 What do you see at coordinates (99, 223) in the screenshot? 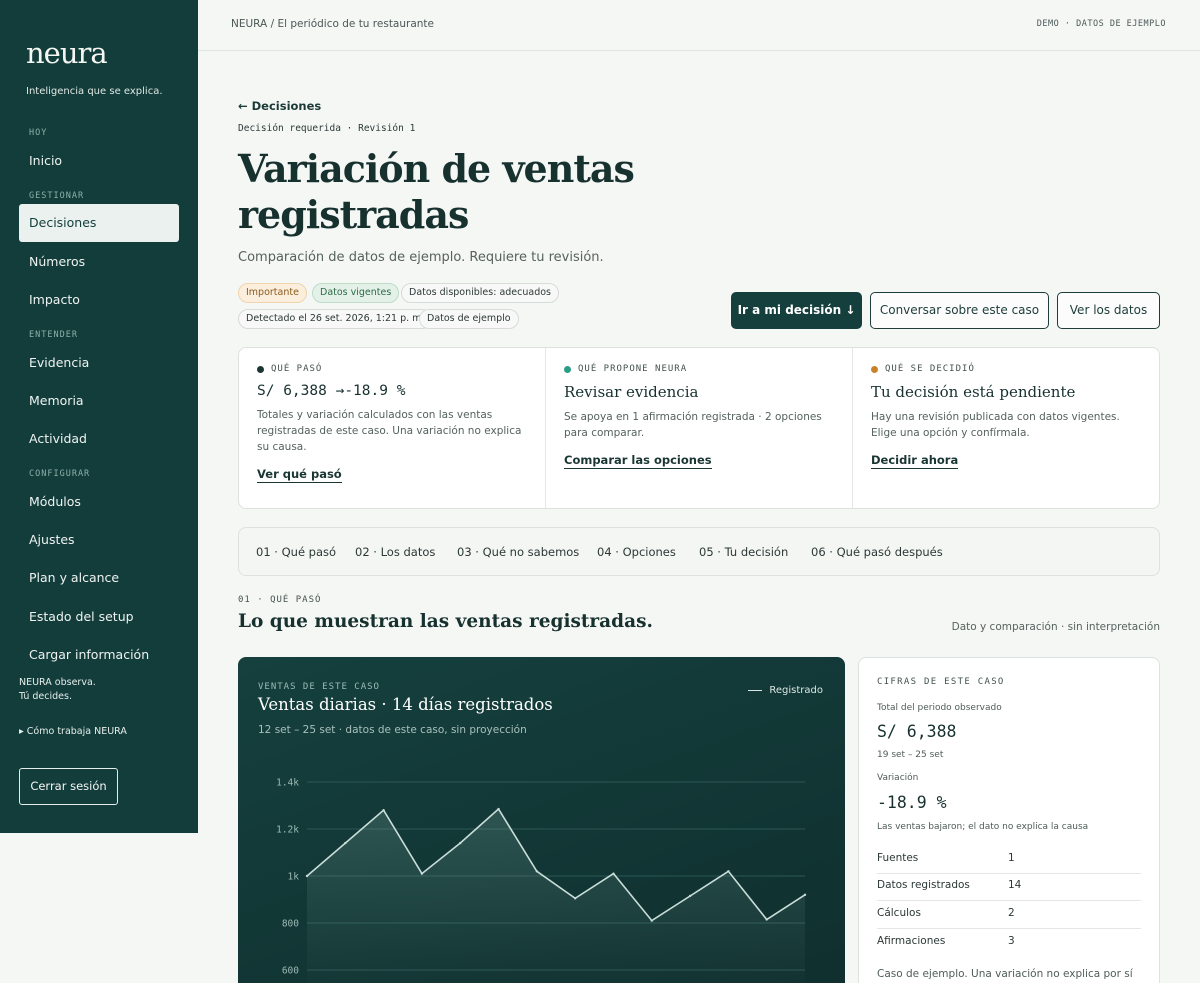
I see `sidebar-item-decisiones: Decisiones` at bounding box center [99, 223].